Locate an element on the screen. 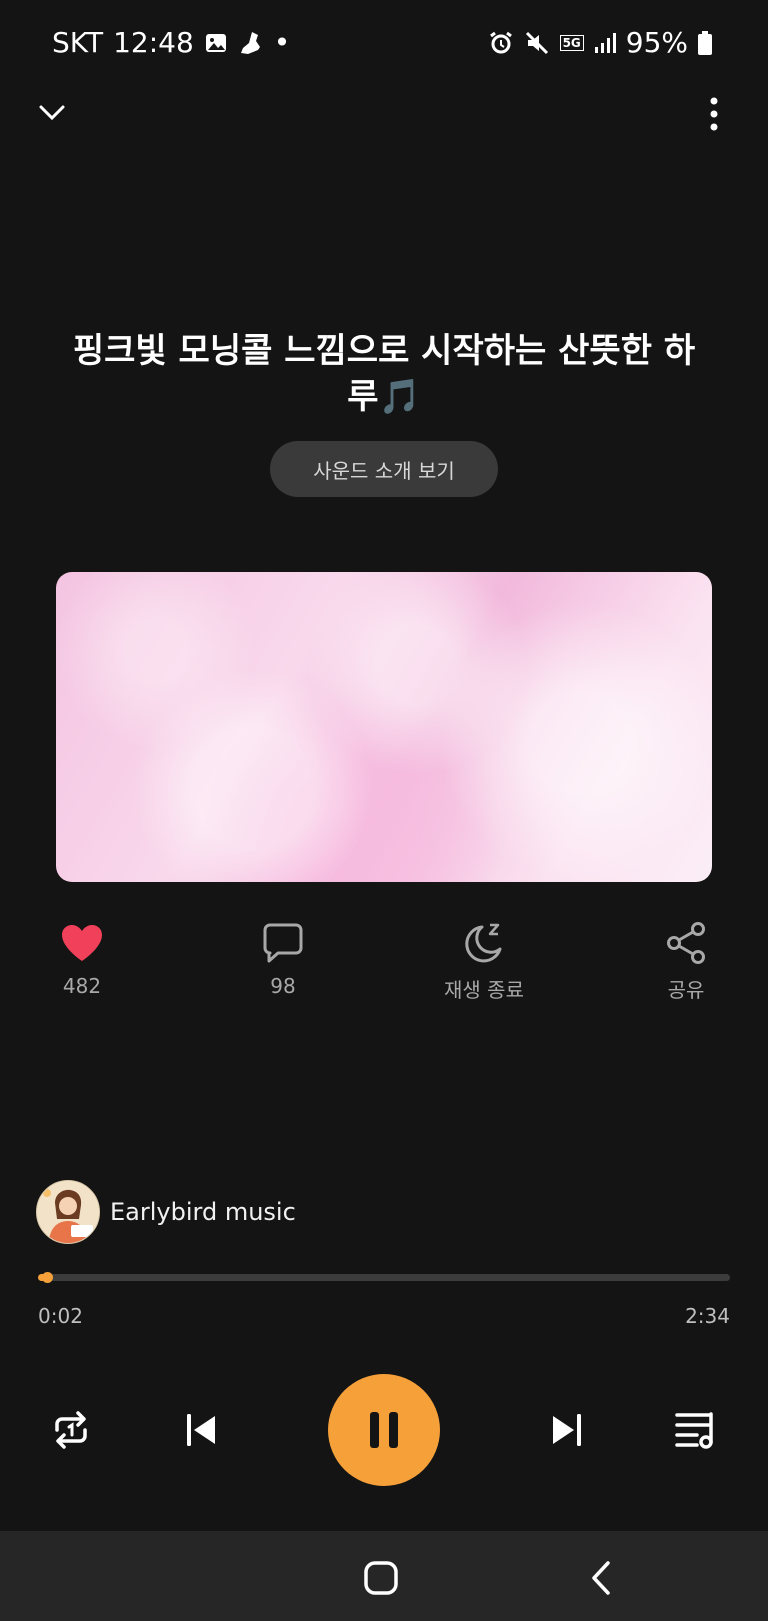 This screenshot has width=768, height=1621. like-button: 482 is located at coordinates (82, 958).